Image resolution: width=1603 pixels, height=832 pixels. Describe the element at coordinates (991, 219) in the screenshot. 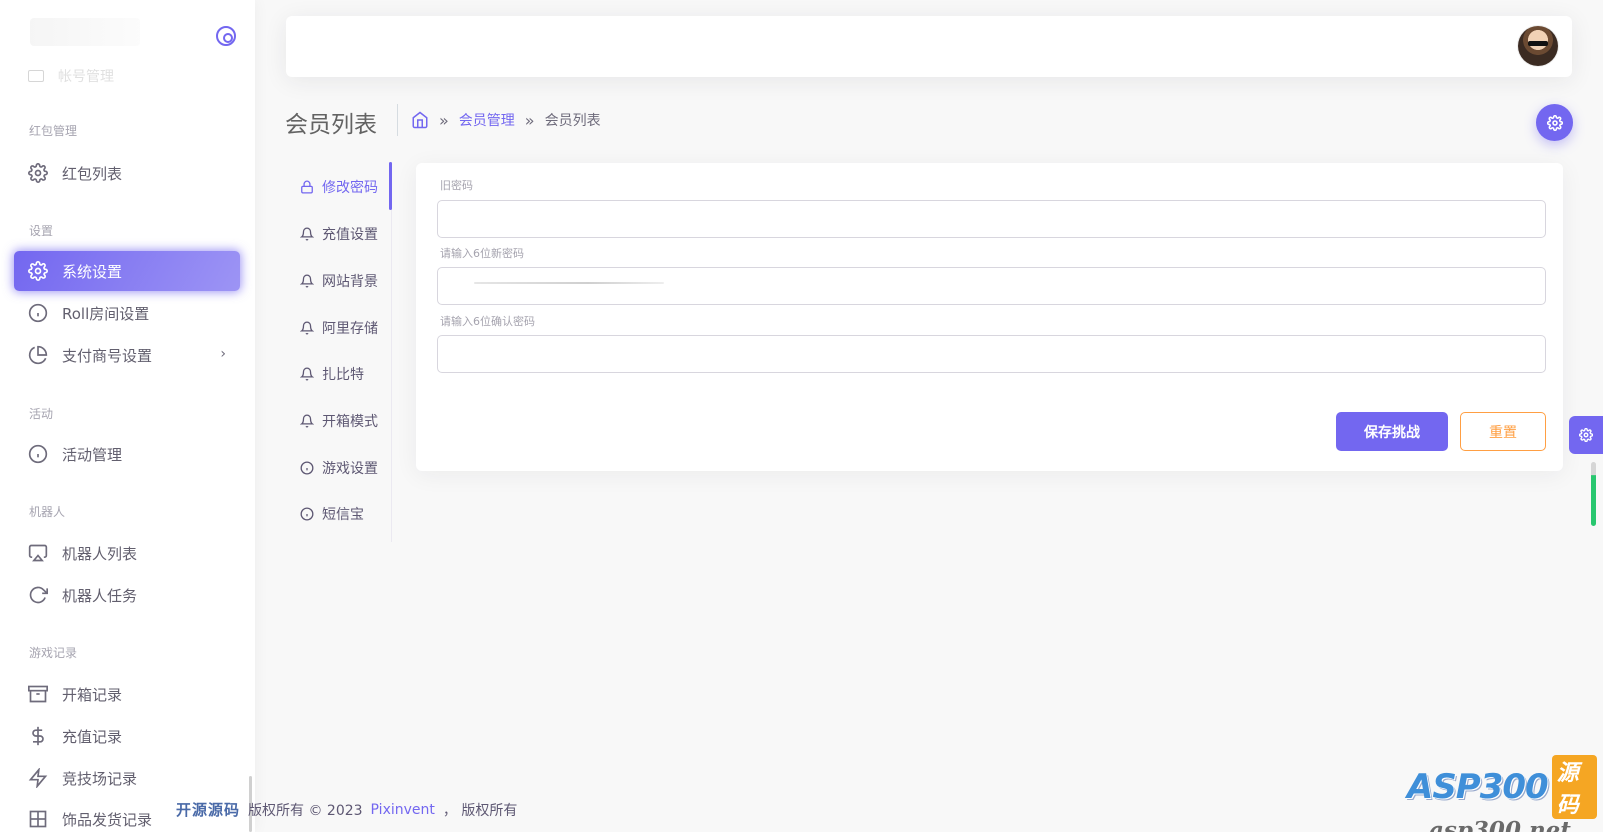

I see `old-password-input` at that location.